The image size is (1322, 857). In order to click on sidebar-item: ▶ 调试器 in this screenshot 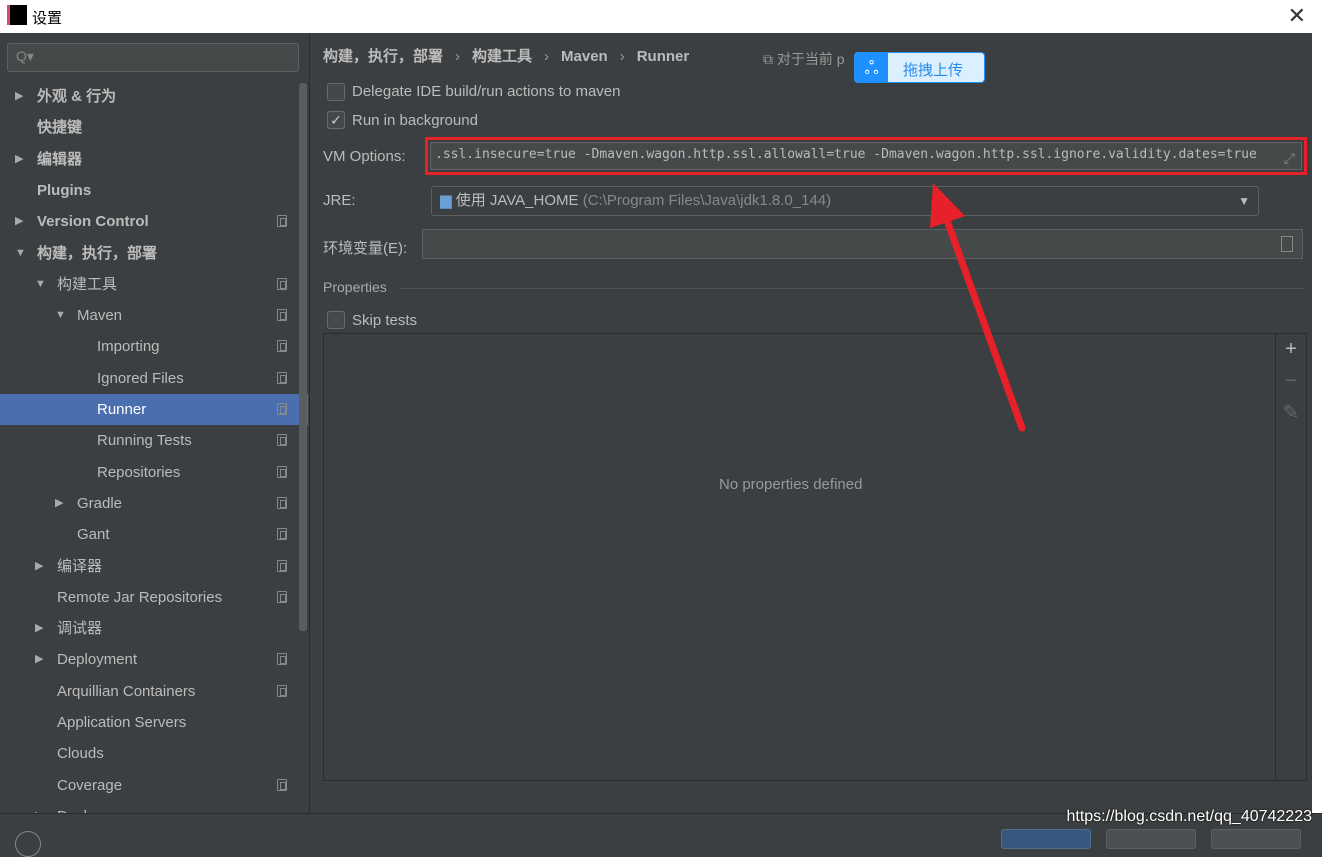, I will do `click(154, 628)`.